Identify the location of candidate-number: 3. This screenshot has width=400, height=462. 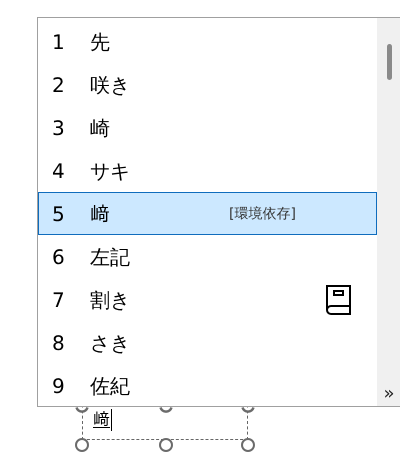
(59, 128).